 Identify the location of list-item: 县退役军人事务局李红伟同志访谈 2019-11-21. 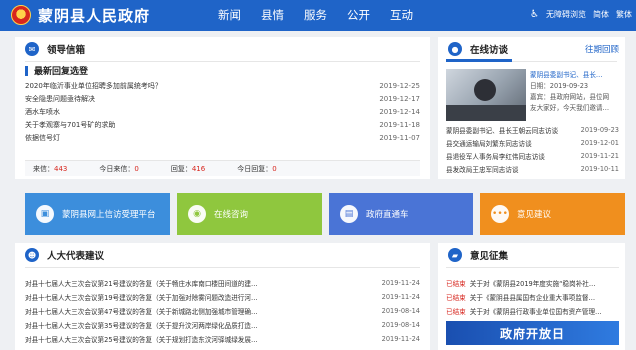
(532, 155).